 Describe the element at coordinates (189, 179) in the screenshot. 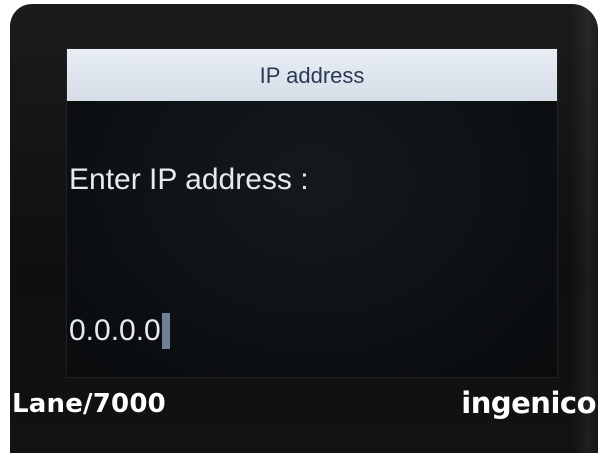

I see `ip-prompt-label: Enter IP address :` at that location.